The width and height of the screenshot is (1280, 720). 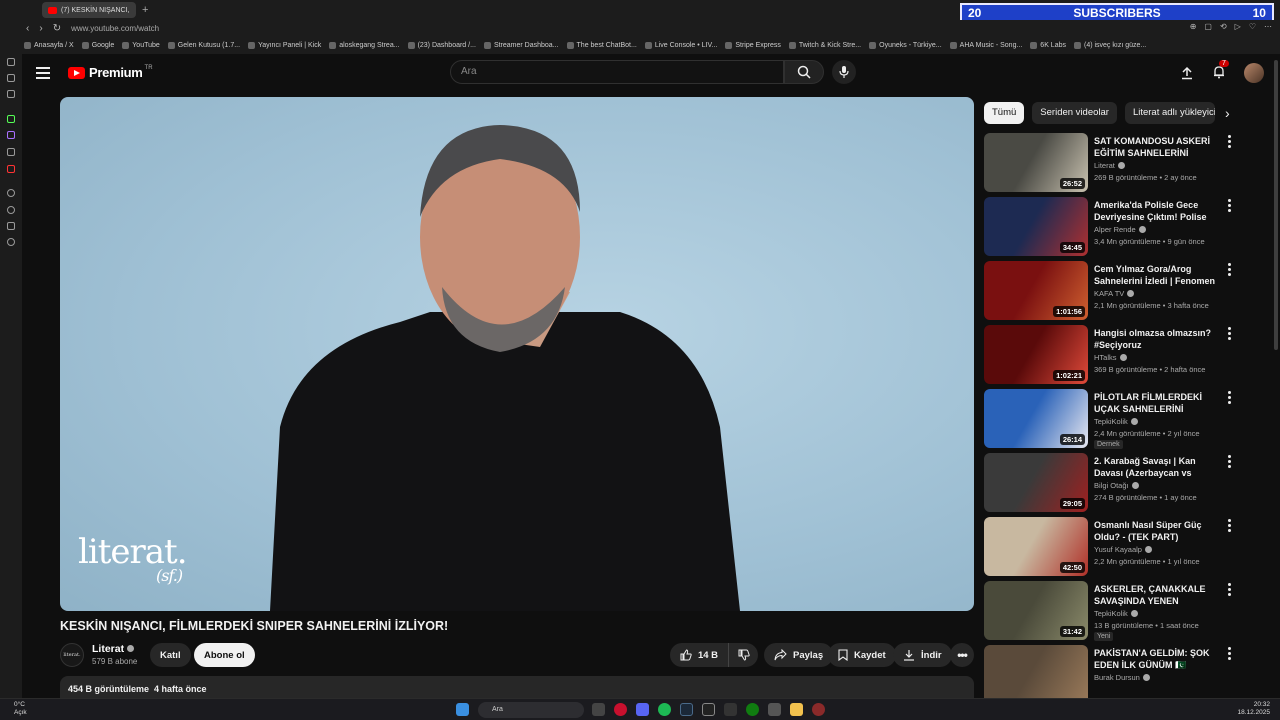 I want to click on related-channel-name: KAFA TV, so click(x=1114, y=293).